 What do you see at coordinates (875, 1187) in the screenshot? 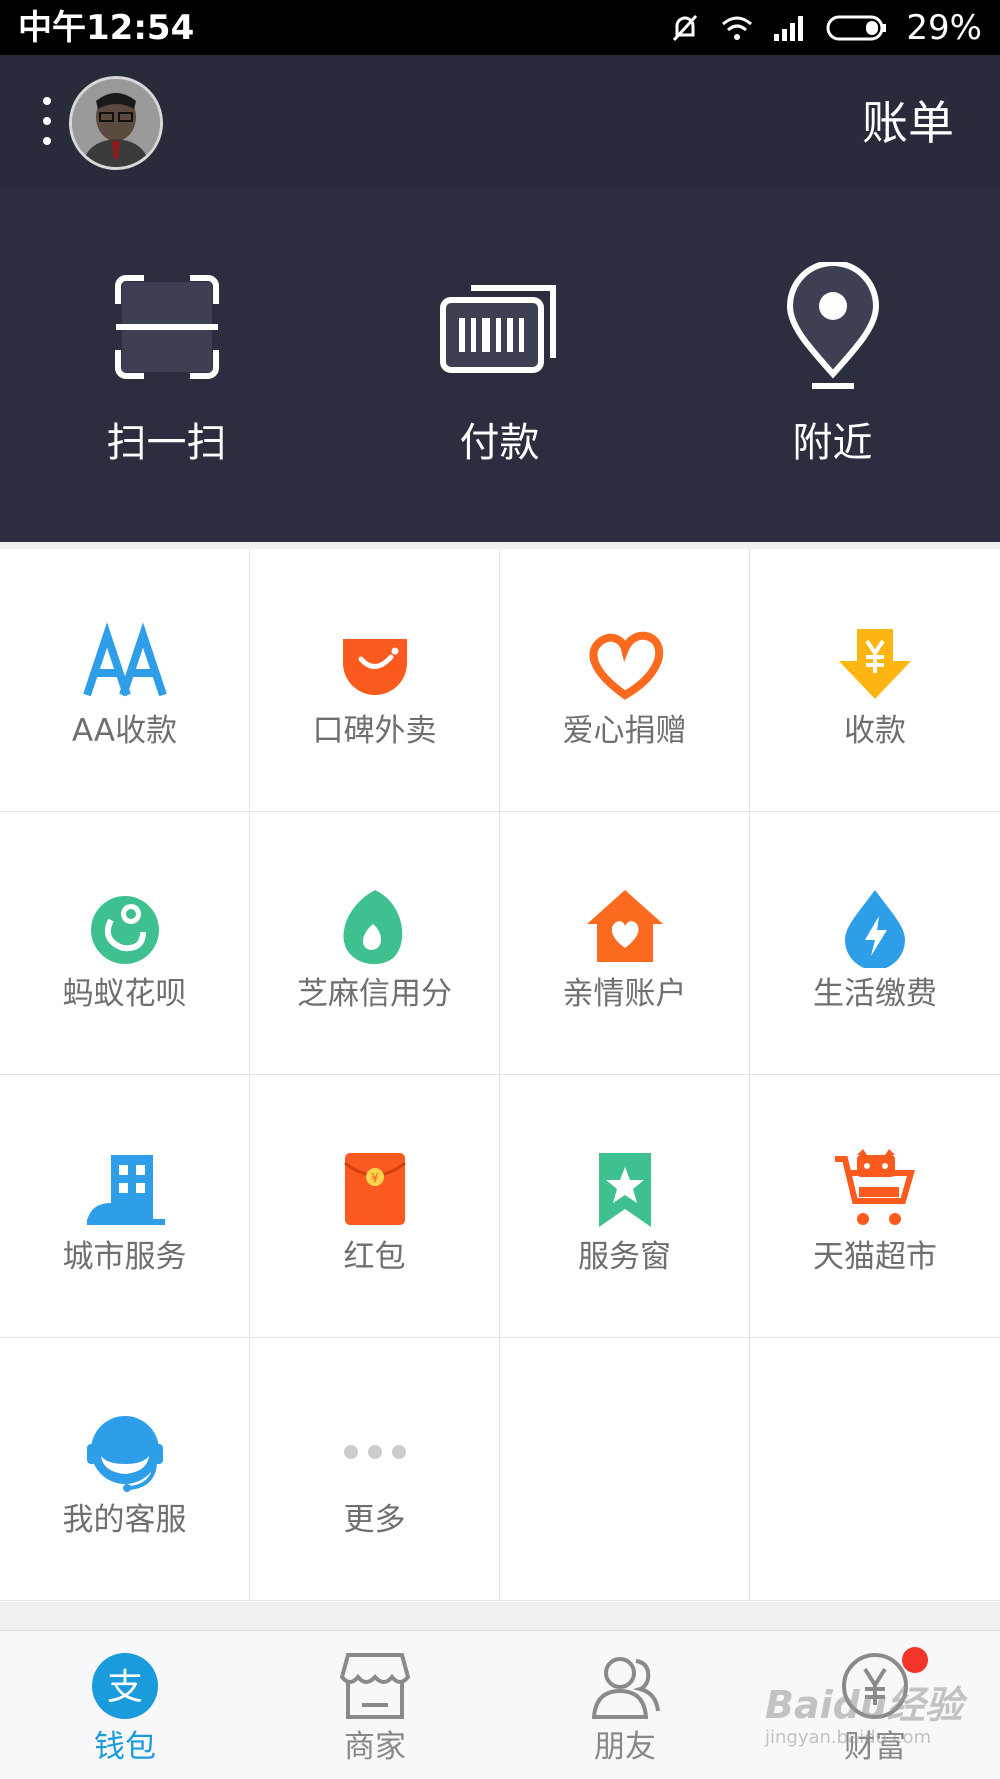
I see `tmall-cart-icon` at bounding box center [875, 1187].